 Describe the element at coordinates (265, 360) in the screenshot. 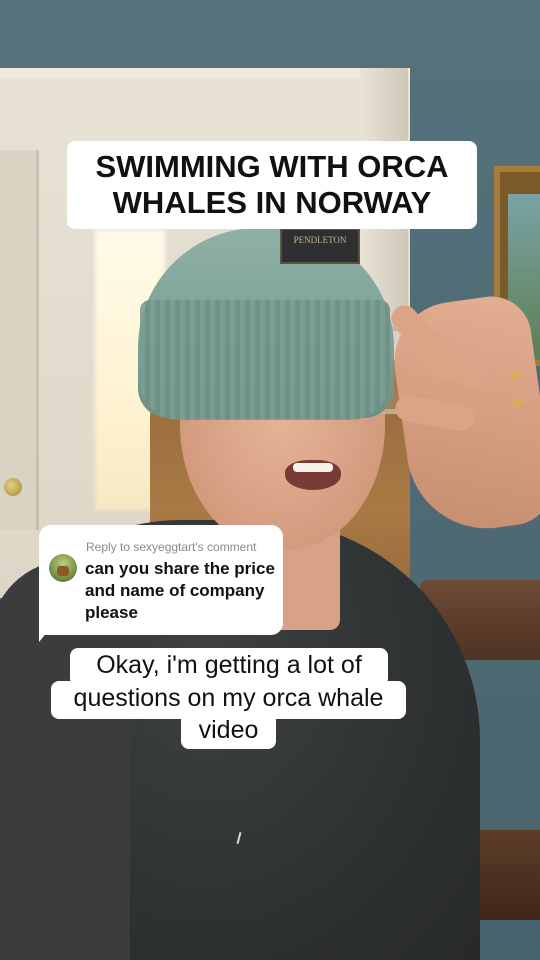

I see `beanie-cuff` at that location.